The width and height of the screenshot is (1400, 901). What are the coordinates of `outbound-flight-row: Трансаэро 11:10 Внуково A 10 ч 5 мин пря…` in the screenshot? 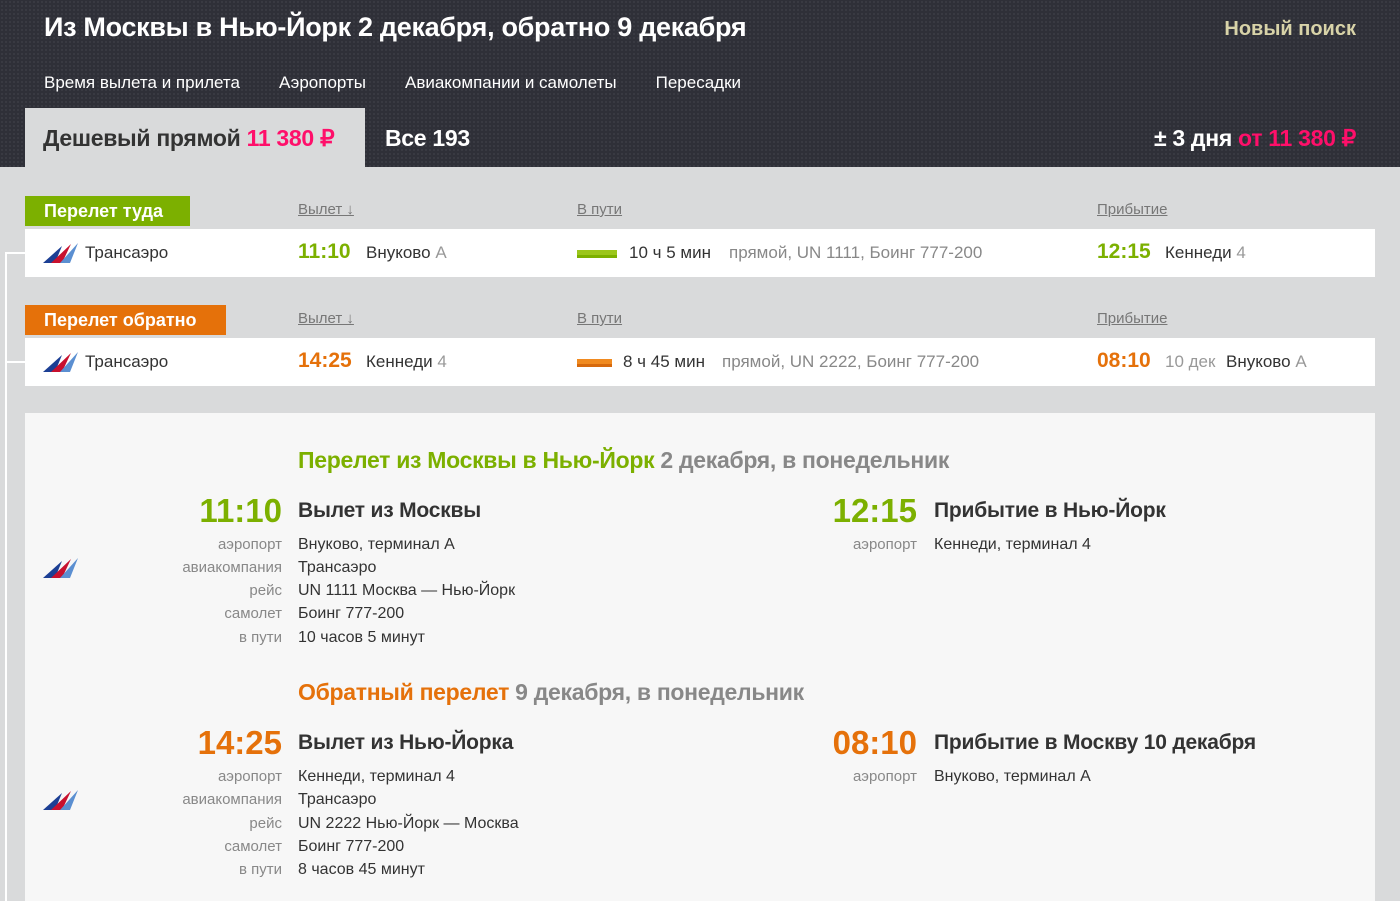 It's located at (700, 253).